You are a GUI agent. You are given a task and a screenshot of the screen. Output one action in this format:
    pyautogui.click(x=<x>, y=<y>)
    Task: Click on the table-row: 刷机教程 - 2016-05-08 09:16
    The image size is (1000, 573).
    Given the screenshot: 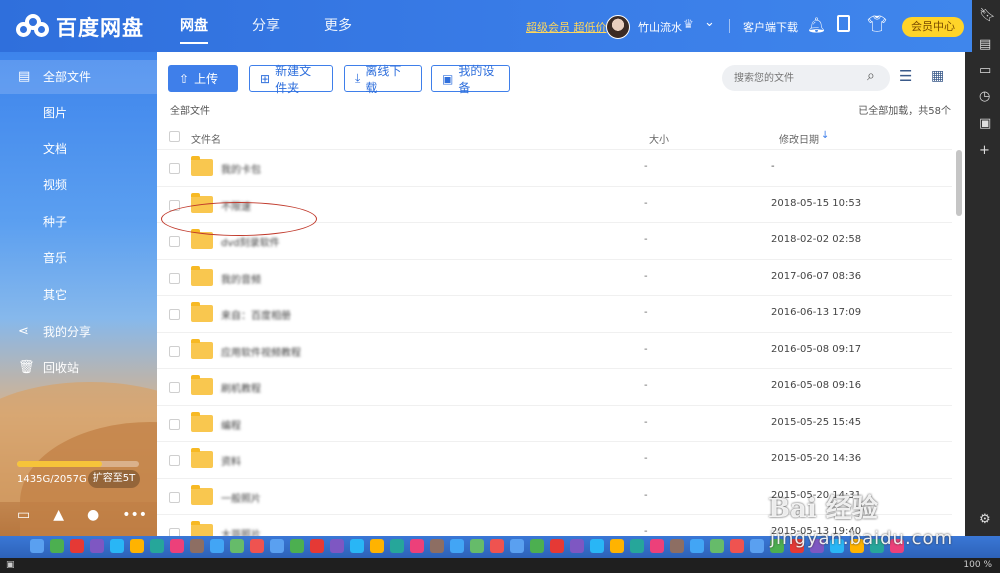 What is the action you would take?
    pyautogui.click(x=554, y=387)
    